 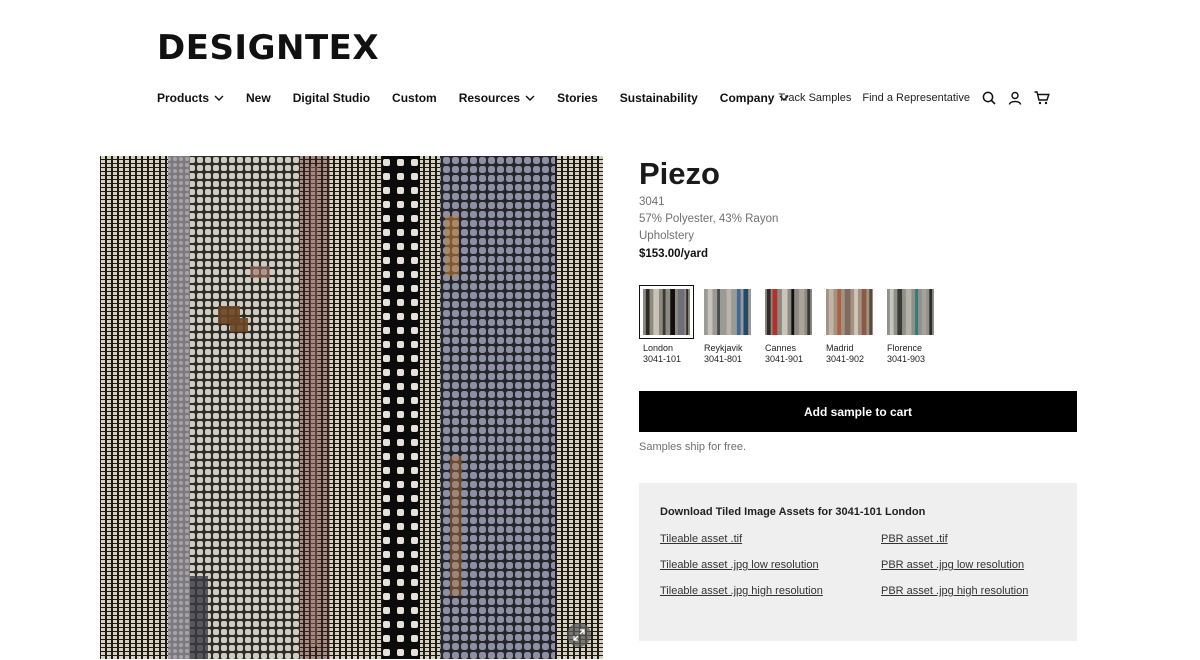 What do you see at coordinates (652, 202) in the screenshot?
I see `product-number: 3041` at bounding box center [652, 202].